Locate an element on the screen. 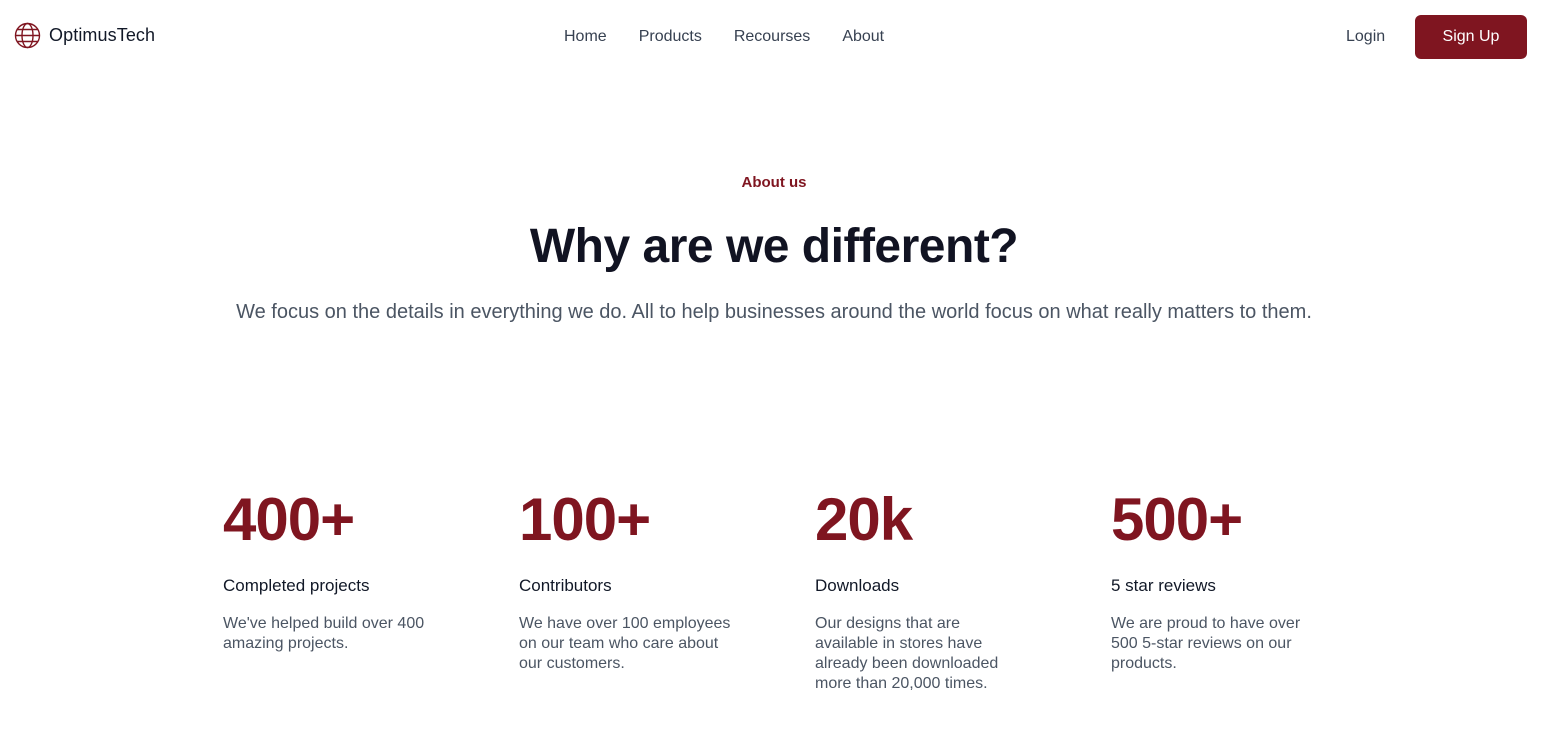  nav-link-about: About is located at coordinates (863, 37).